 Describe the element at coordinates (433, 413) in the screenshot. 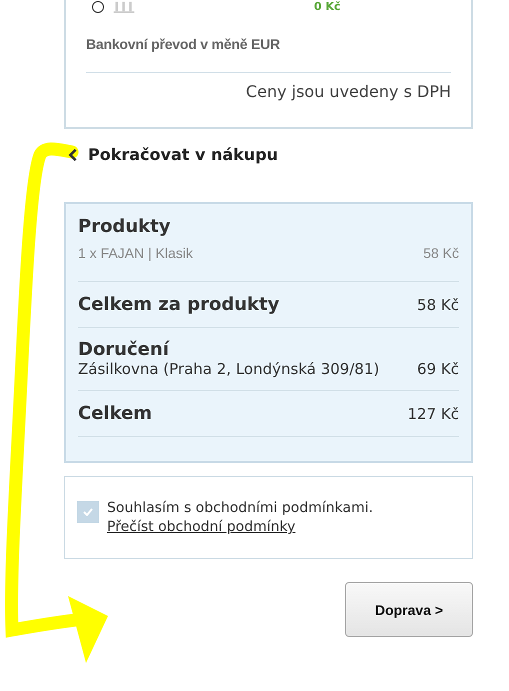

I see `total-value: 127 Kč` at that location.